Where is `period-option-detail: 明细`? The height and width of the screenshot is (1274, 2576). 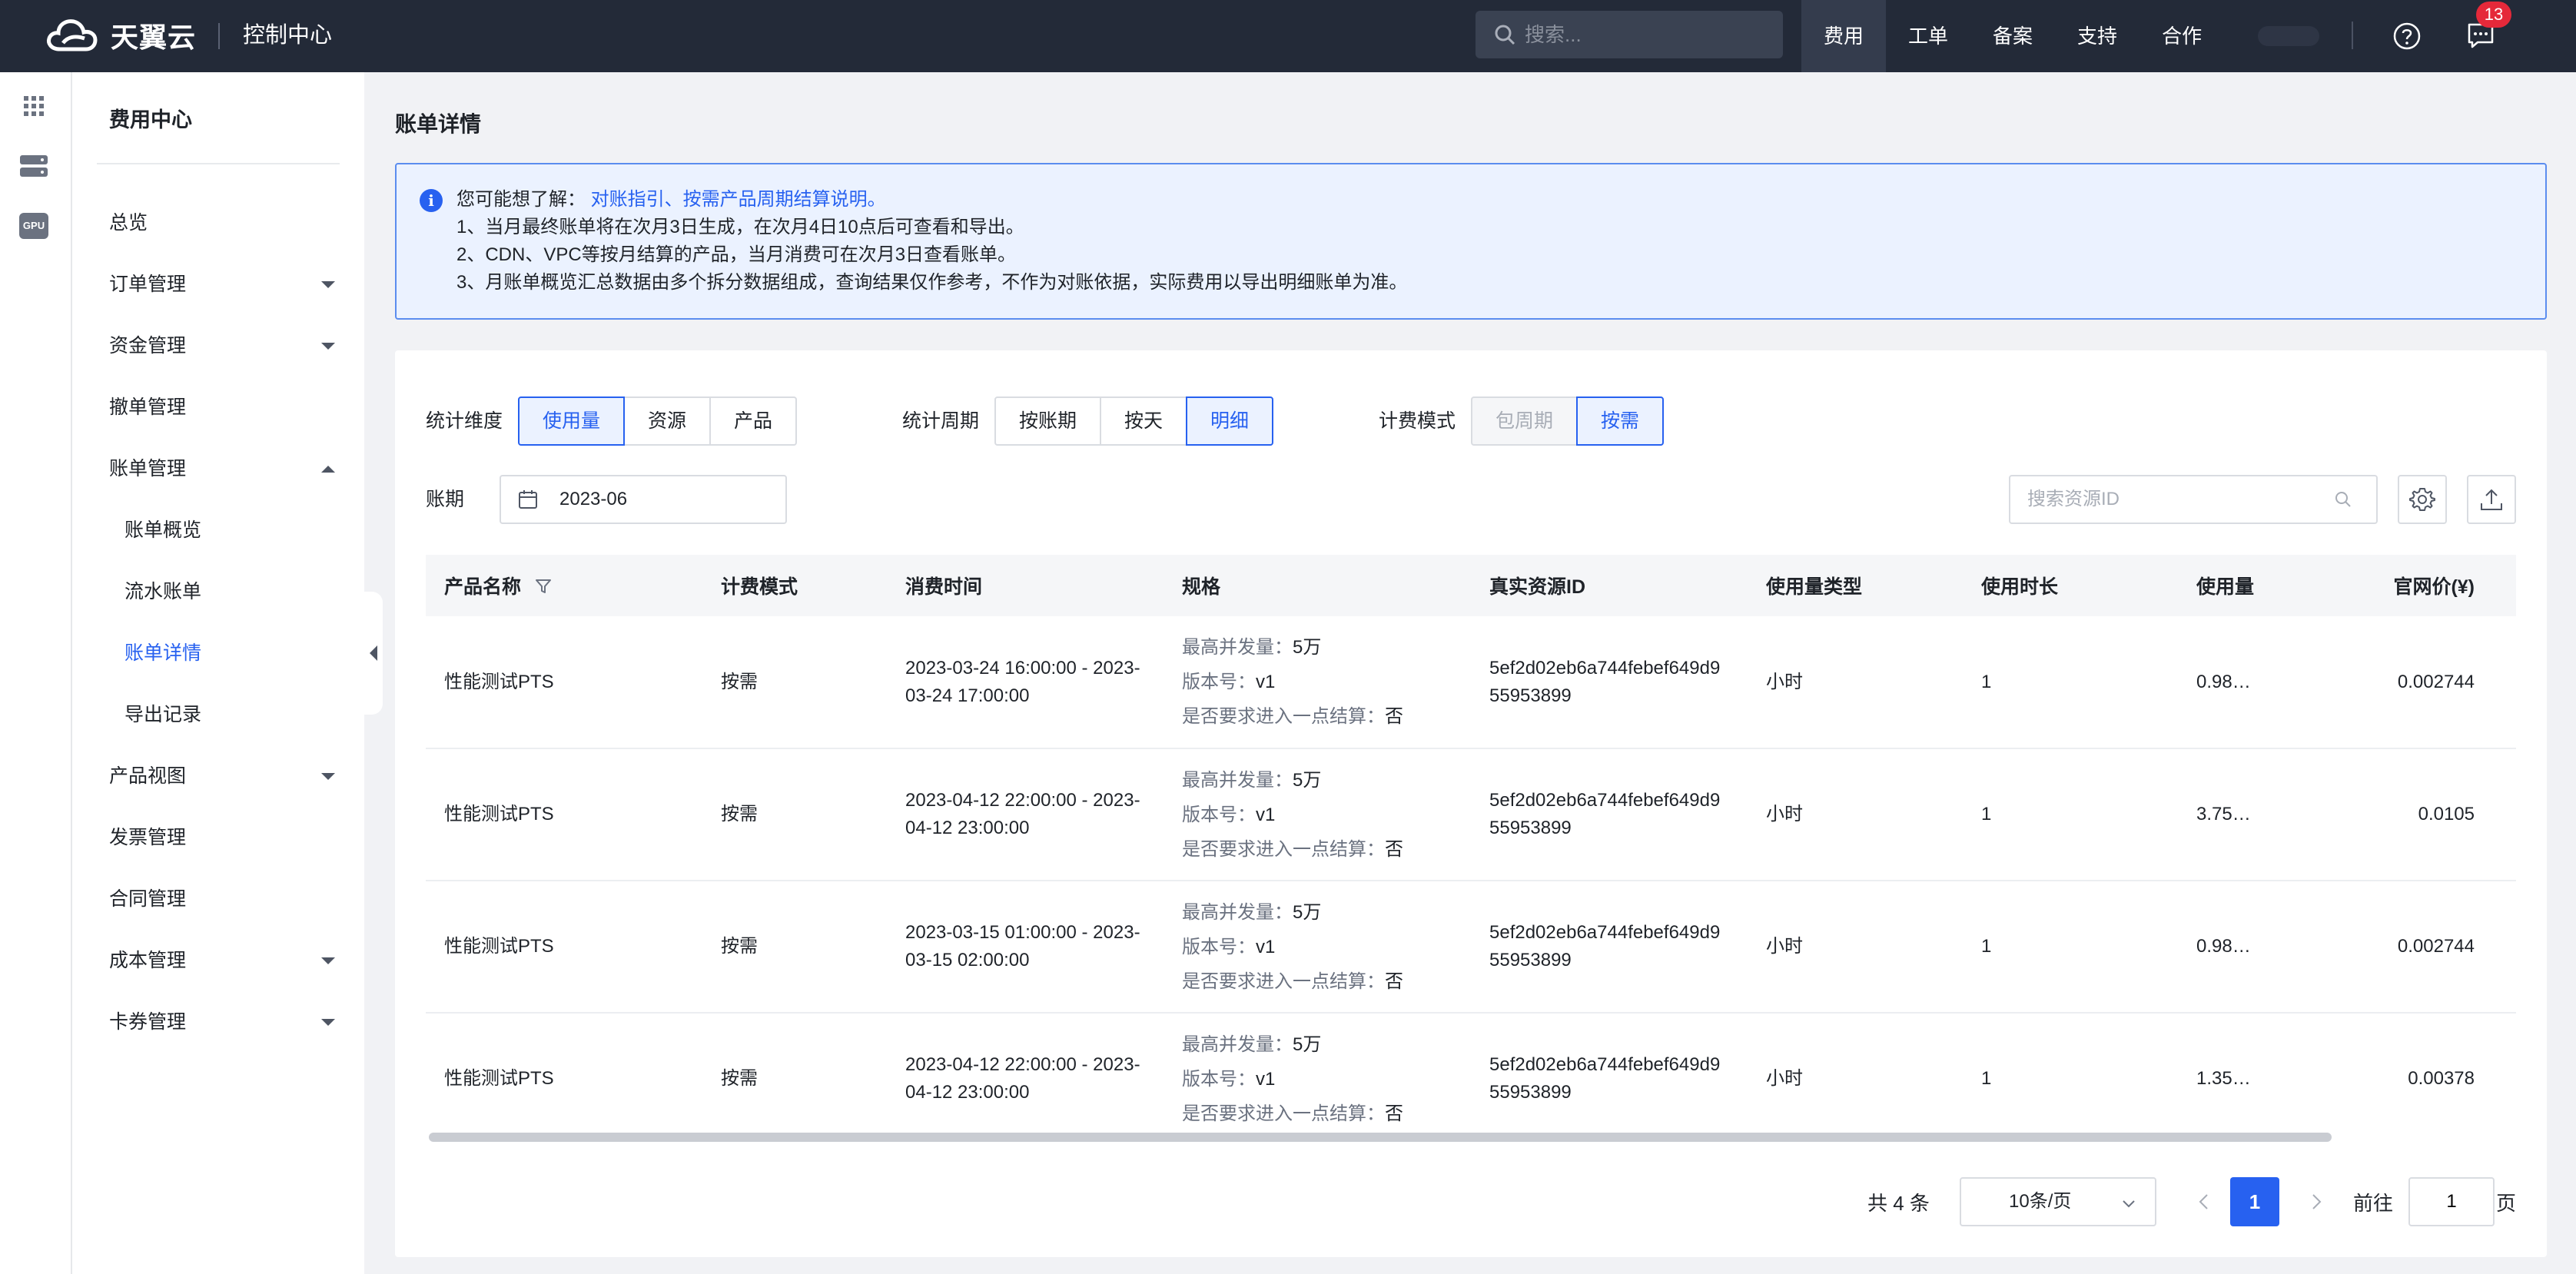 period-option-detail: 明细 is located at coordinates (1230, 421).